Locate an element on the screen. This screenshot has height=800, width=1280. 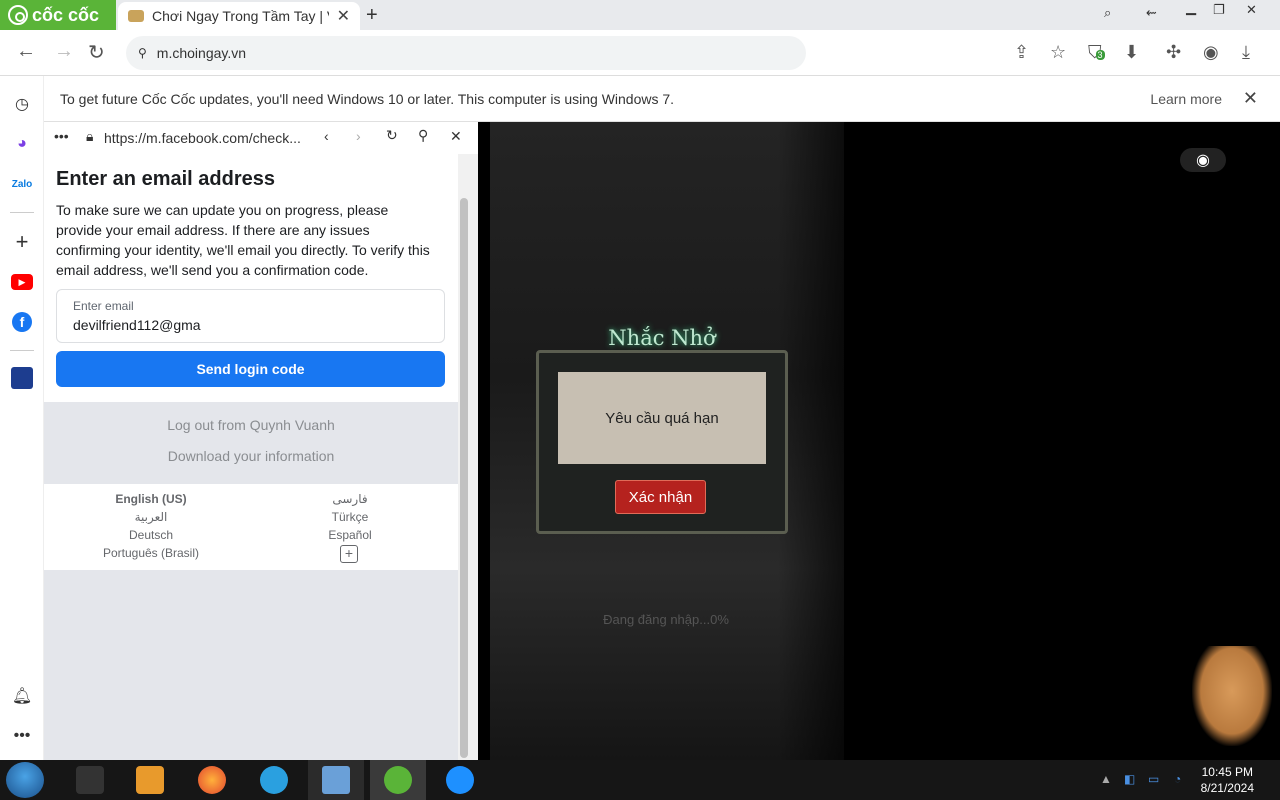
browser-brand-button: cốc cốc is located at coordinates (58, 15).